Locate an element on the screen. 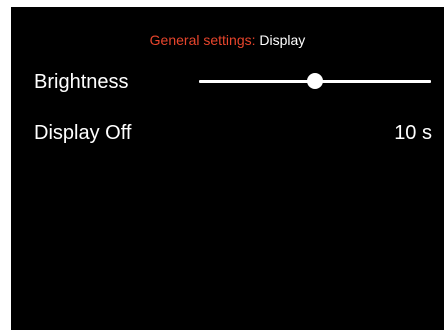  display-off-value: 10 s is located at coordinates (413, 133).